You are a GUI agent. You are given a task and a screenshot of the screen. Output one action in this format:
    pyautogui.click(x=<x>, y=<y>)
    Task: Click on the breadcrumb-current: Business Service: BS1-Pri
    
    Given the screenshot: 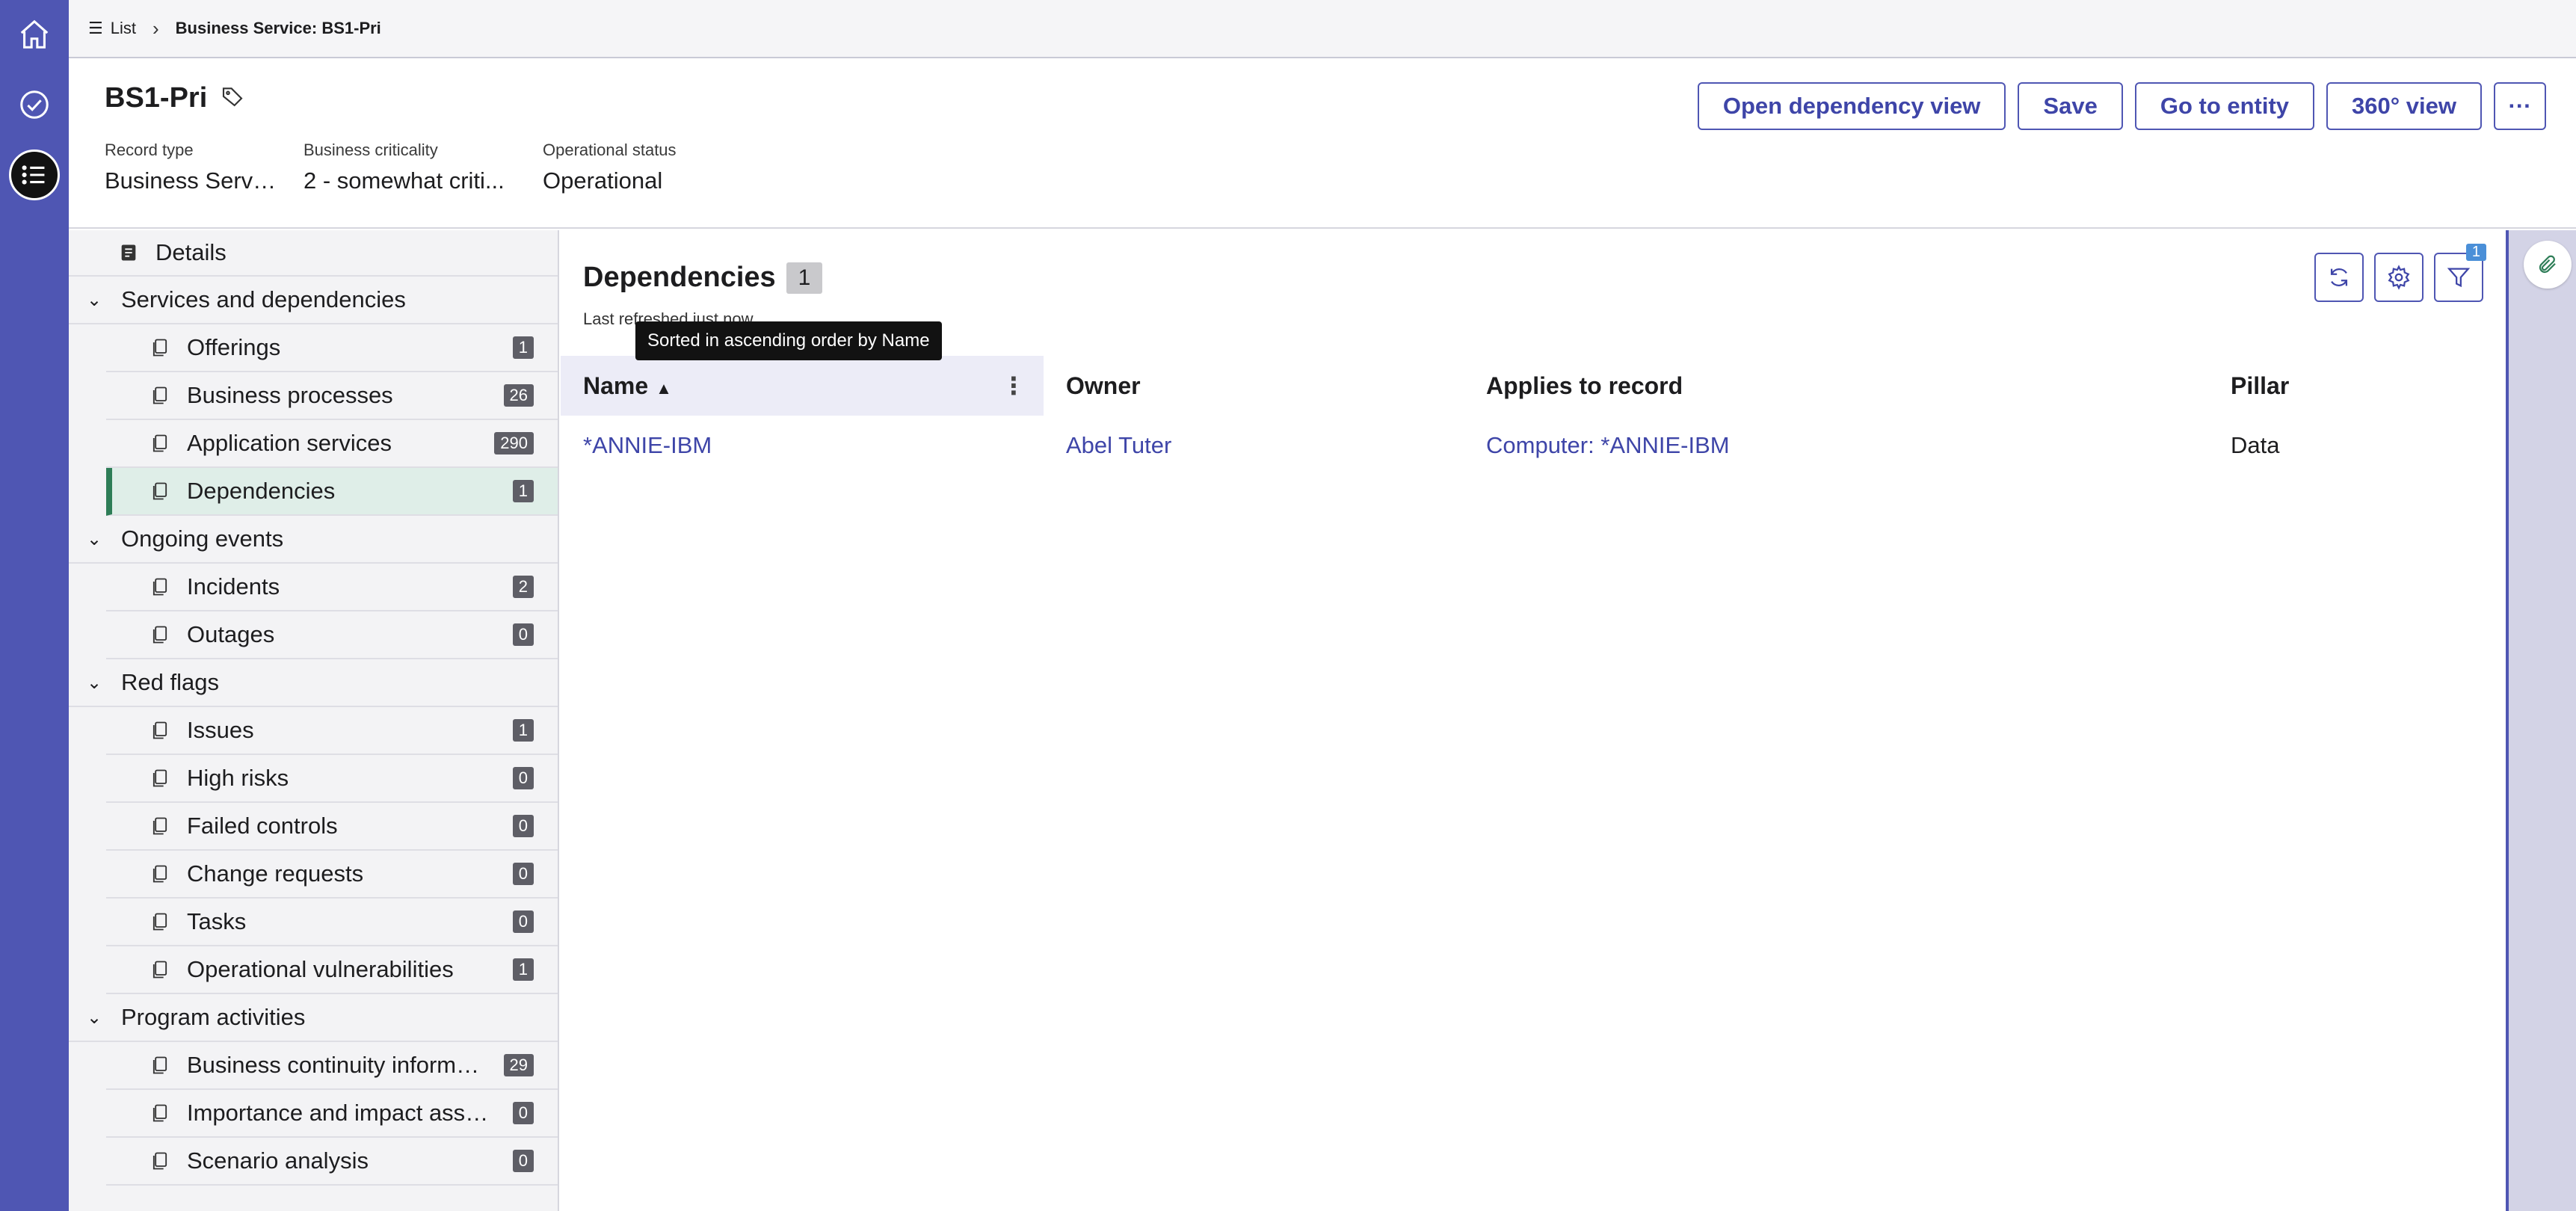 What is the action you would take?
    pyautogui.click(x=278, y=28)
    